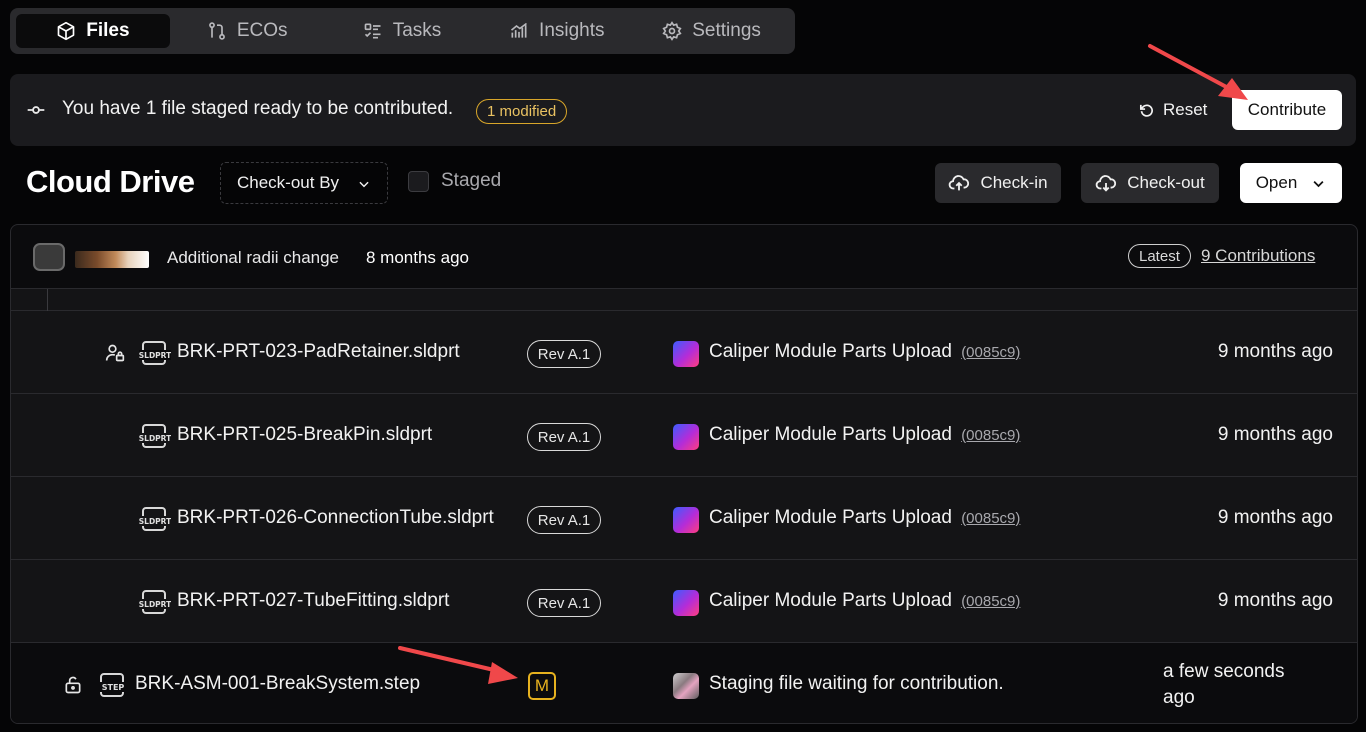 The height and width of the screenshot is (732, 1366). What do you see at coordinates (113, 687) in the screenshot?
I see `svg-text: STEP` at bounding box center [113, 687].